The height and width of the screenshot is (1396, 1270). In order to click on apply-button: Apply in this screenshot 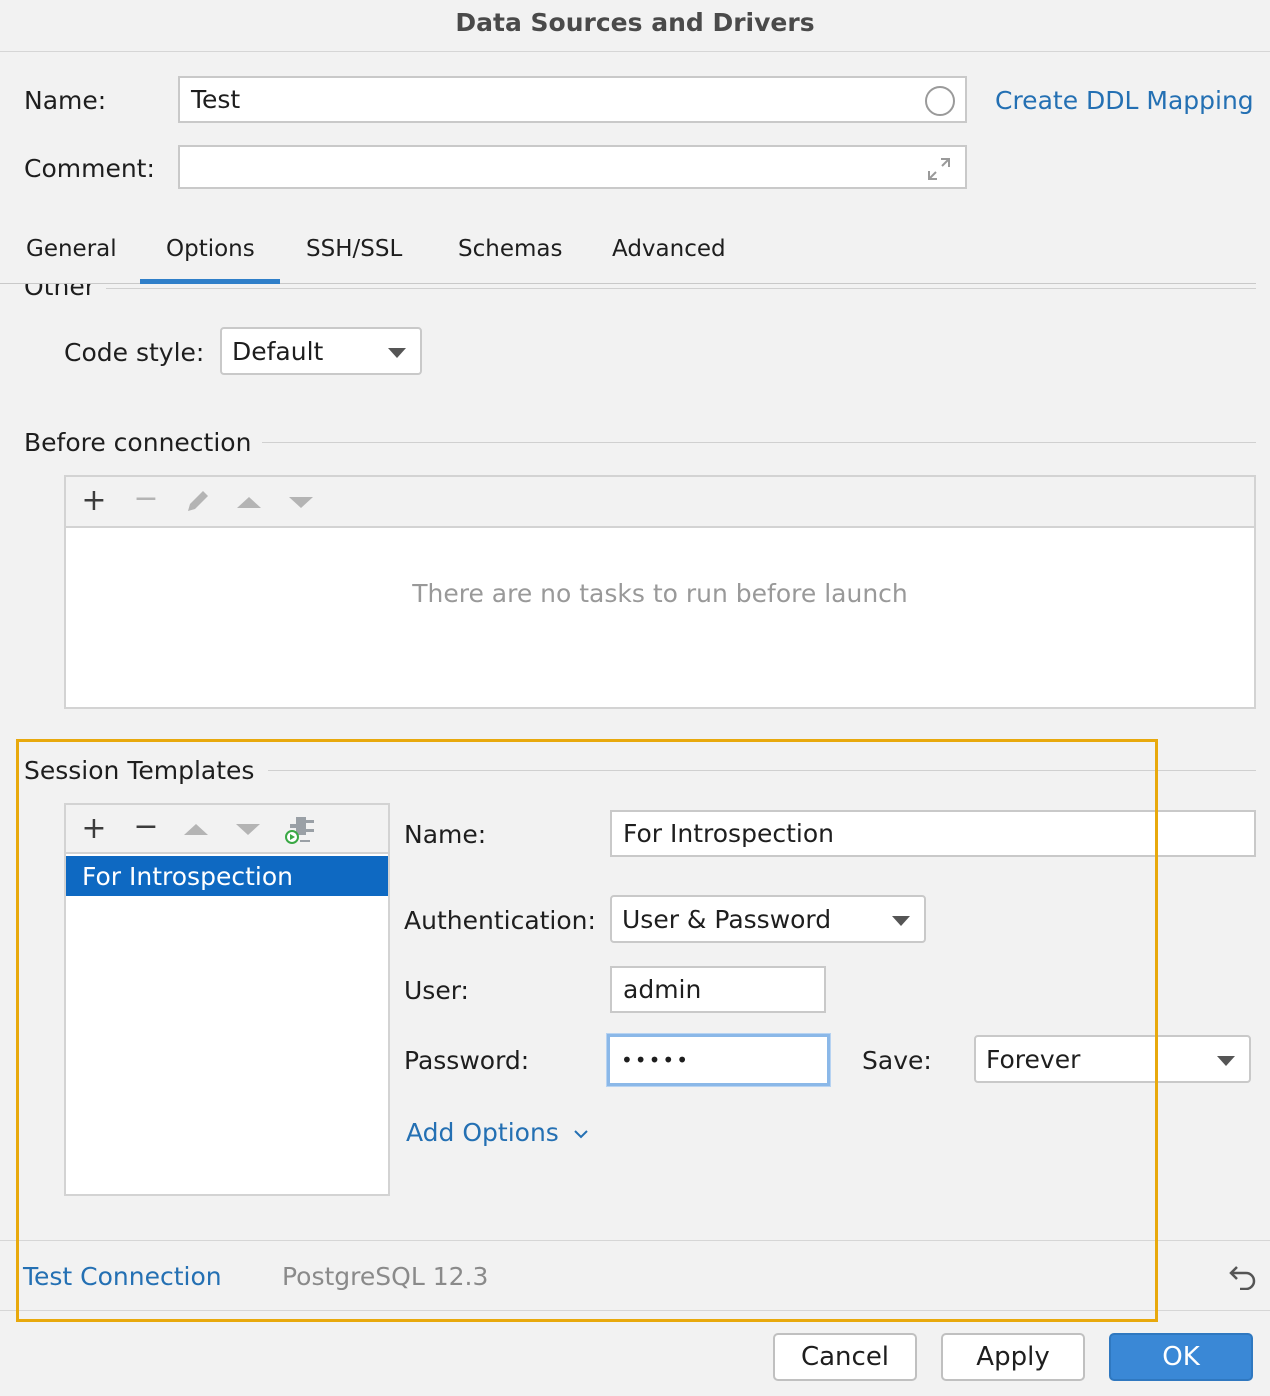, I will do `click(1013, 1357)`.